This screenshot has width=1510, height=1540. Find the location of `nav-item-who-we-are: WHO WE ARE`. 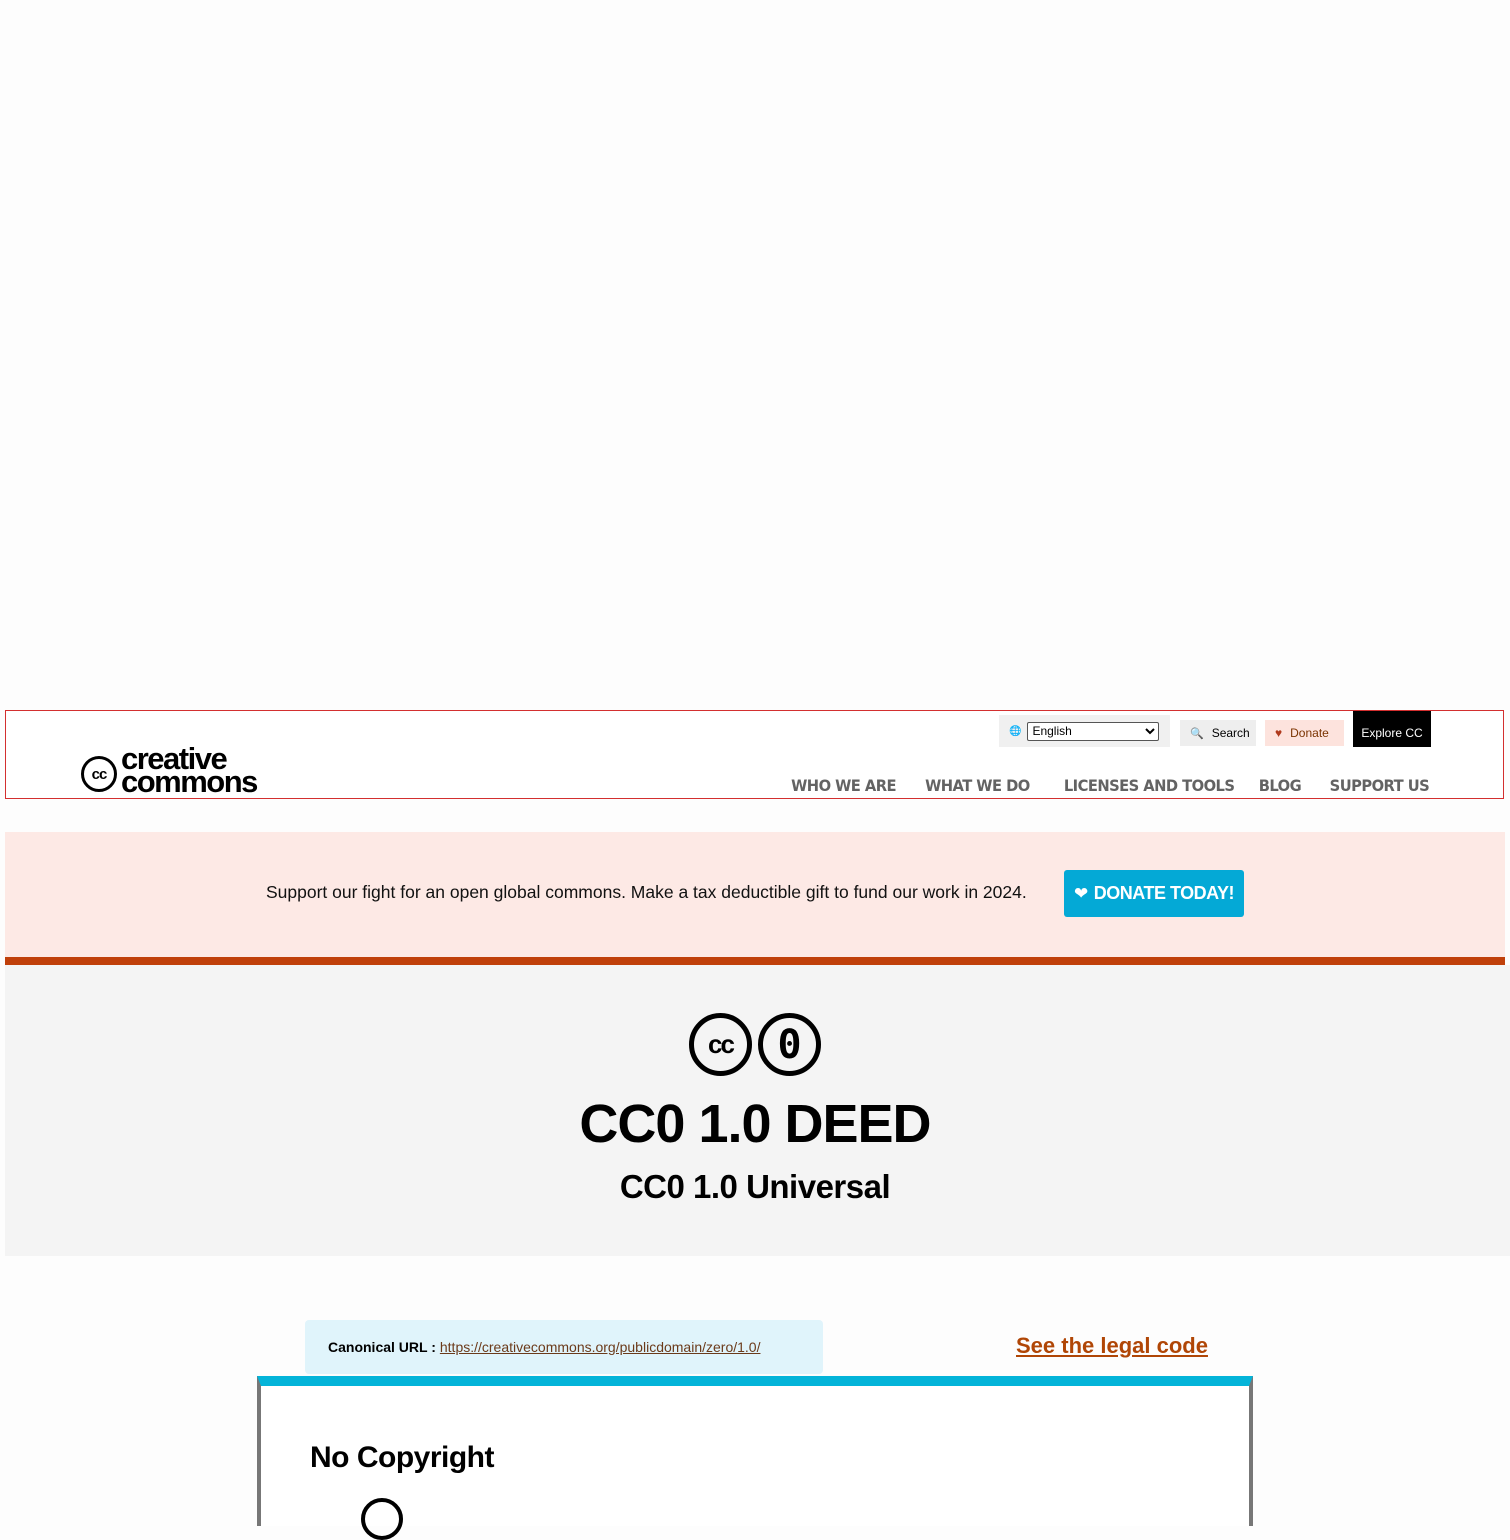

nav-item-who-we-are: WHO WE ARE is located at coordinates (843, 785).